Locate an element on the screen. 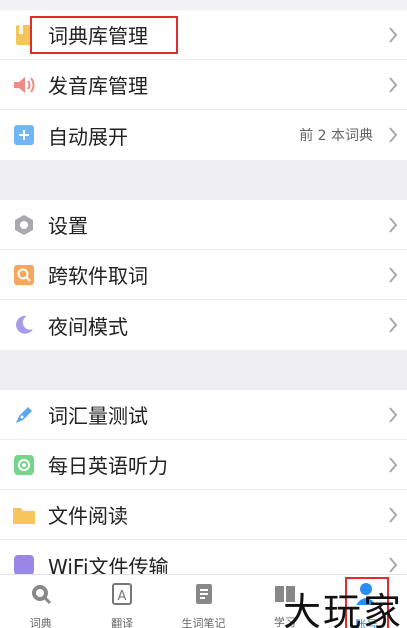  tab-vocabulary-notes: 生词笔记 is located at coordinates (203, 601).